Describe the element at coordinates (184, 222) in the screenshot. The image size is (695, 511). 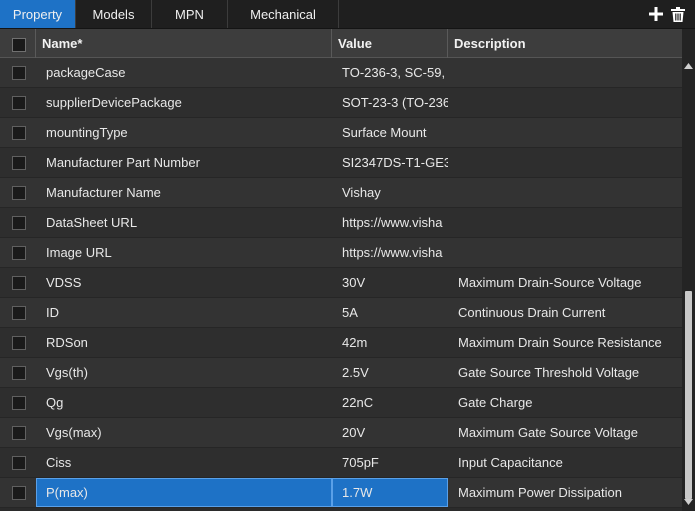
I see `name-cell: DataSheet URL` at that location.